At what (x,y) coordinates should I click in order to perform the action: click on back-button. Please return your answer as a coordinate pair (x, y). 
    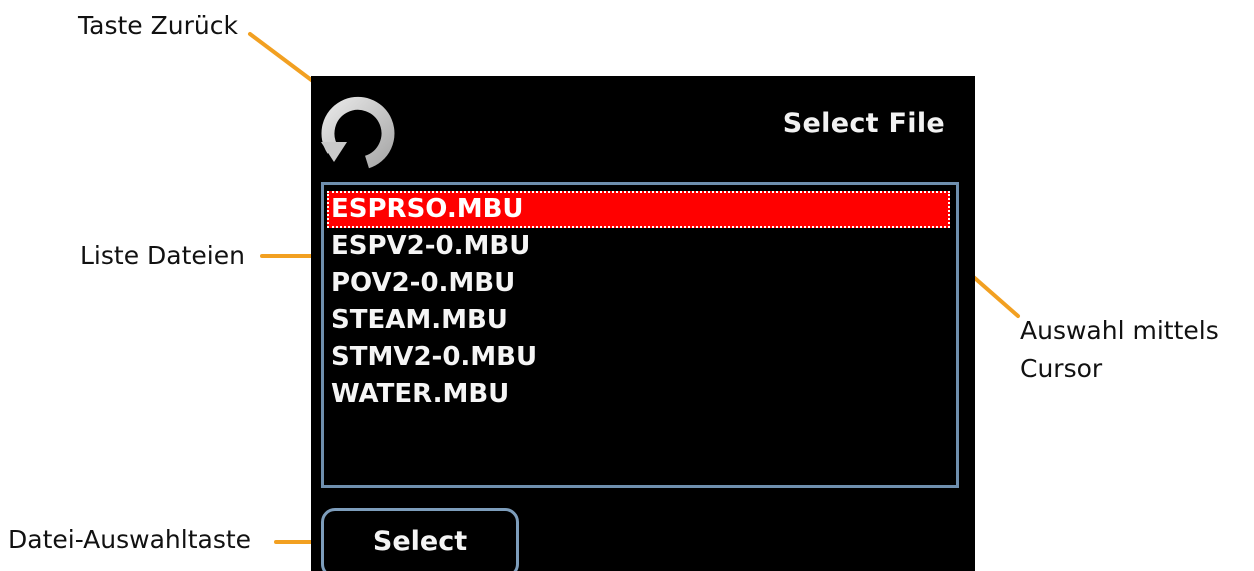
    Looking at the image, I should click on (358, 133).